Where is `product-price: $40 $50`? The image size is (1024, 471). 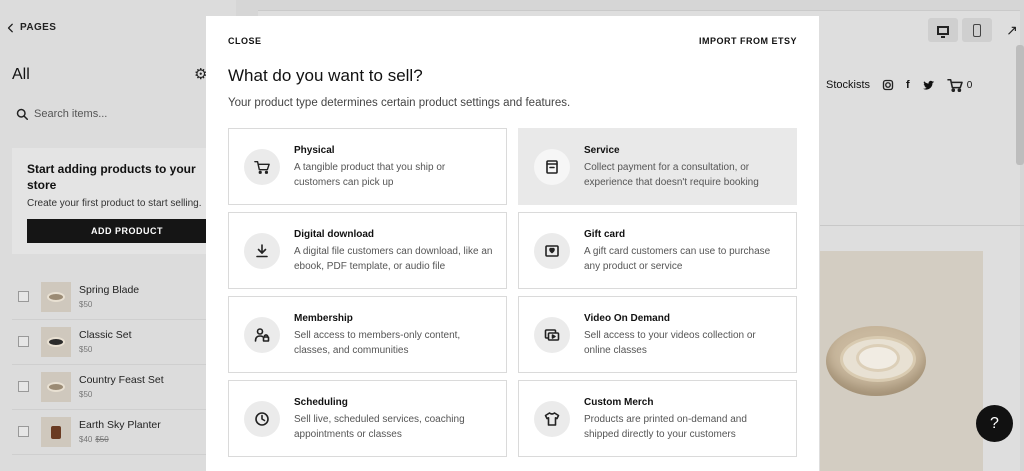 product-price: $40 $50 is located at coordinates (94, 439).